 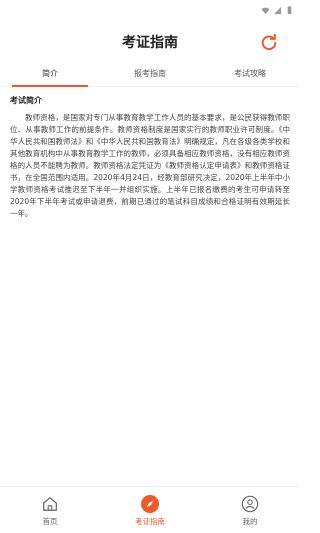 What do you see at coordinates (150, 10) in the screenshot?
I see `status-bar` at bounding box center [150, 10].